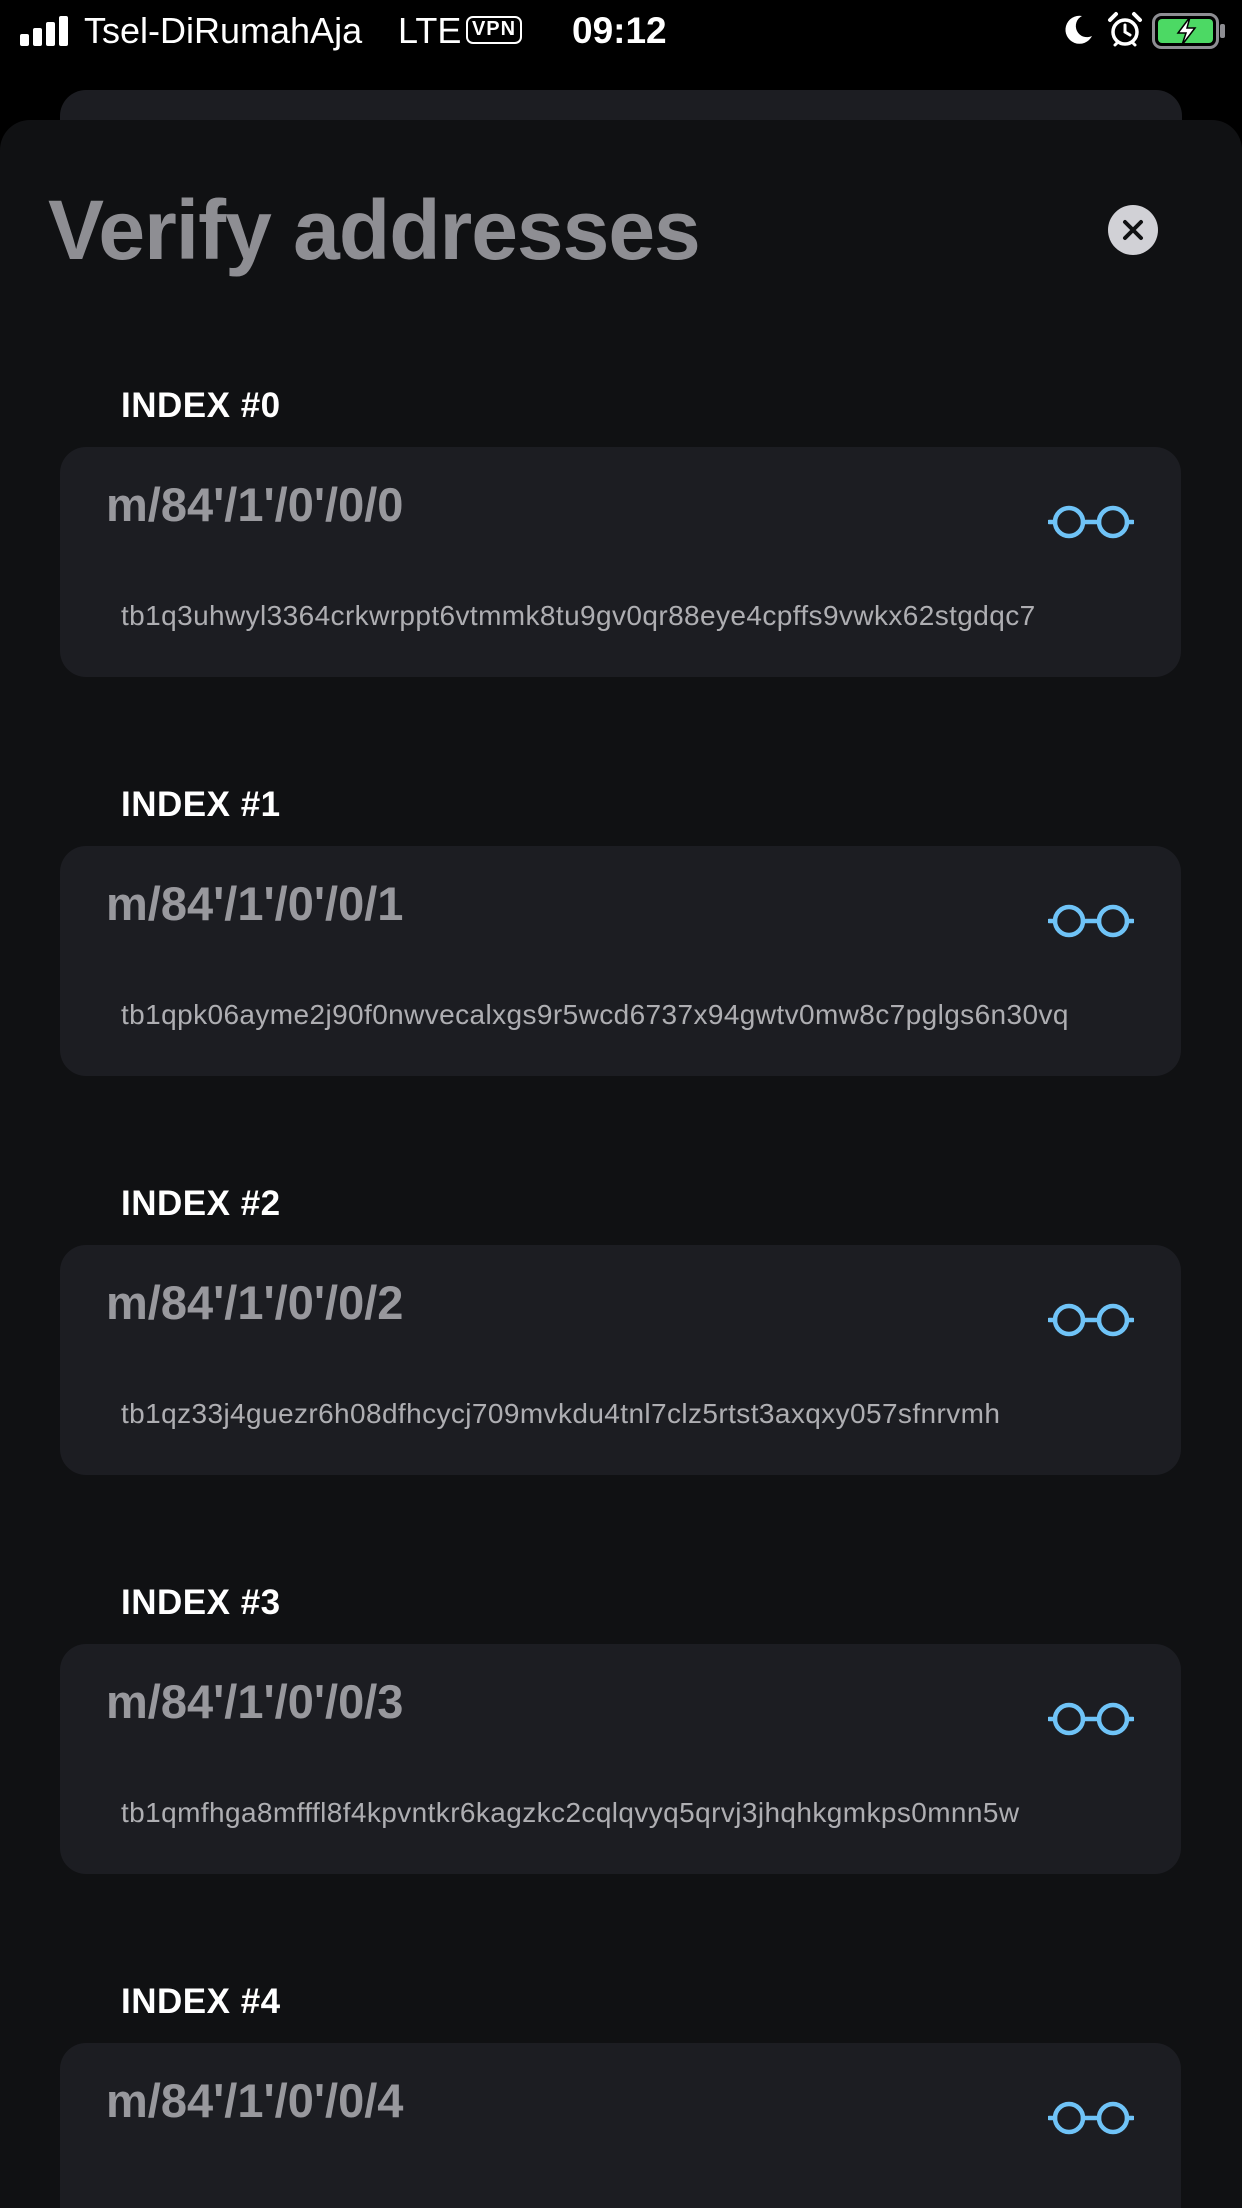  What do you see at coordinates (201, 405) in the screenshot?
I see `index-label: INDEX #0` at bounding box center [201, 405].